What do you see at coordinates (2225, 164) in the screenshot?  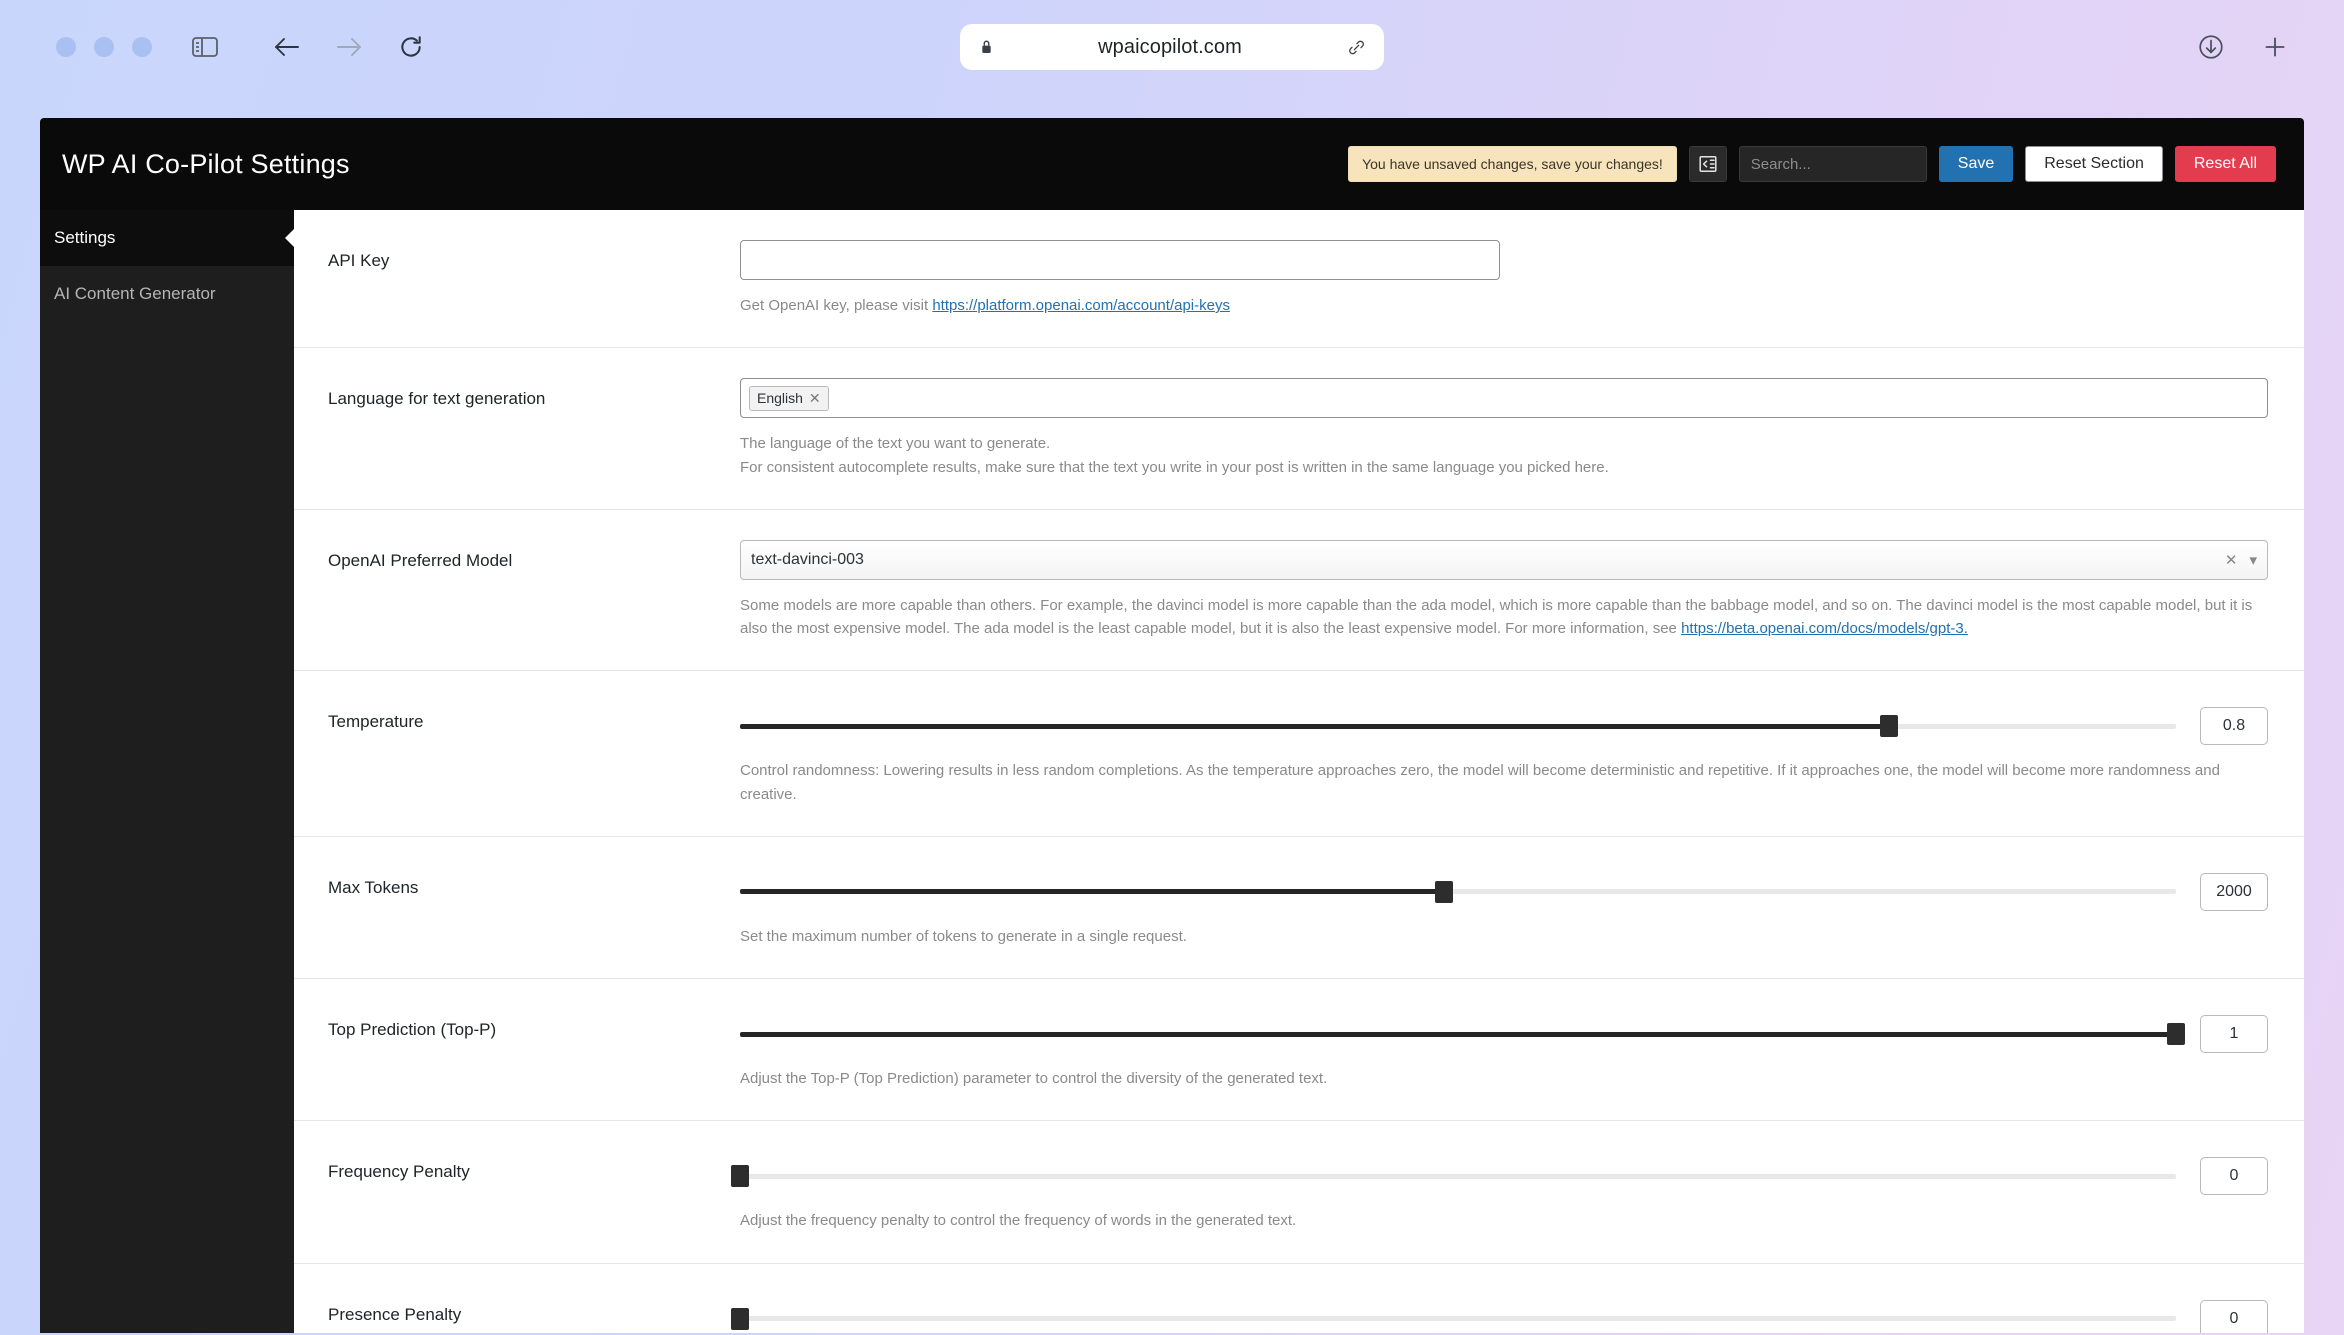 I see `reset-all-button: Reset All` at bounding box center [2225, 164].